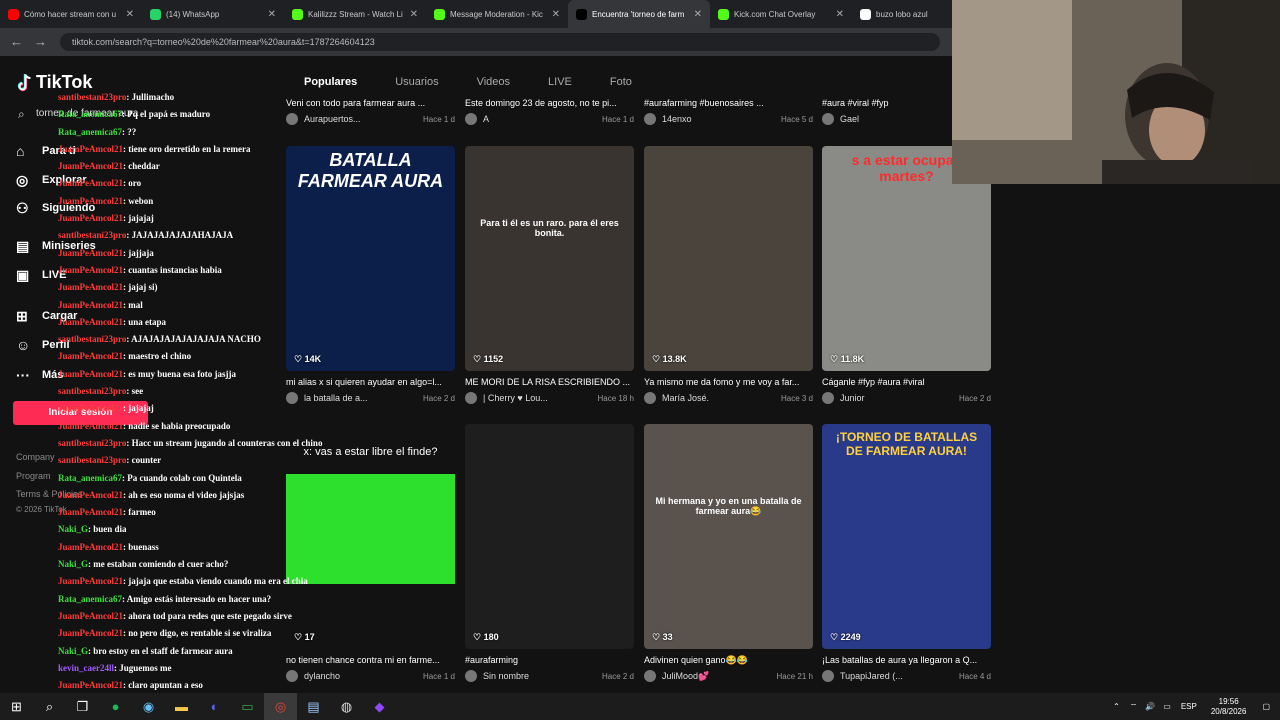  I want to click on spotify-icon: ●, so click(115, 706).